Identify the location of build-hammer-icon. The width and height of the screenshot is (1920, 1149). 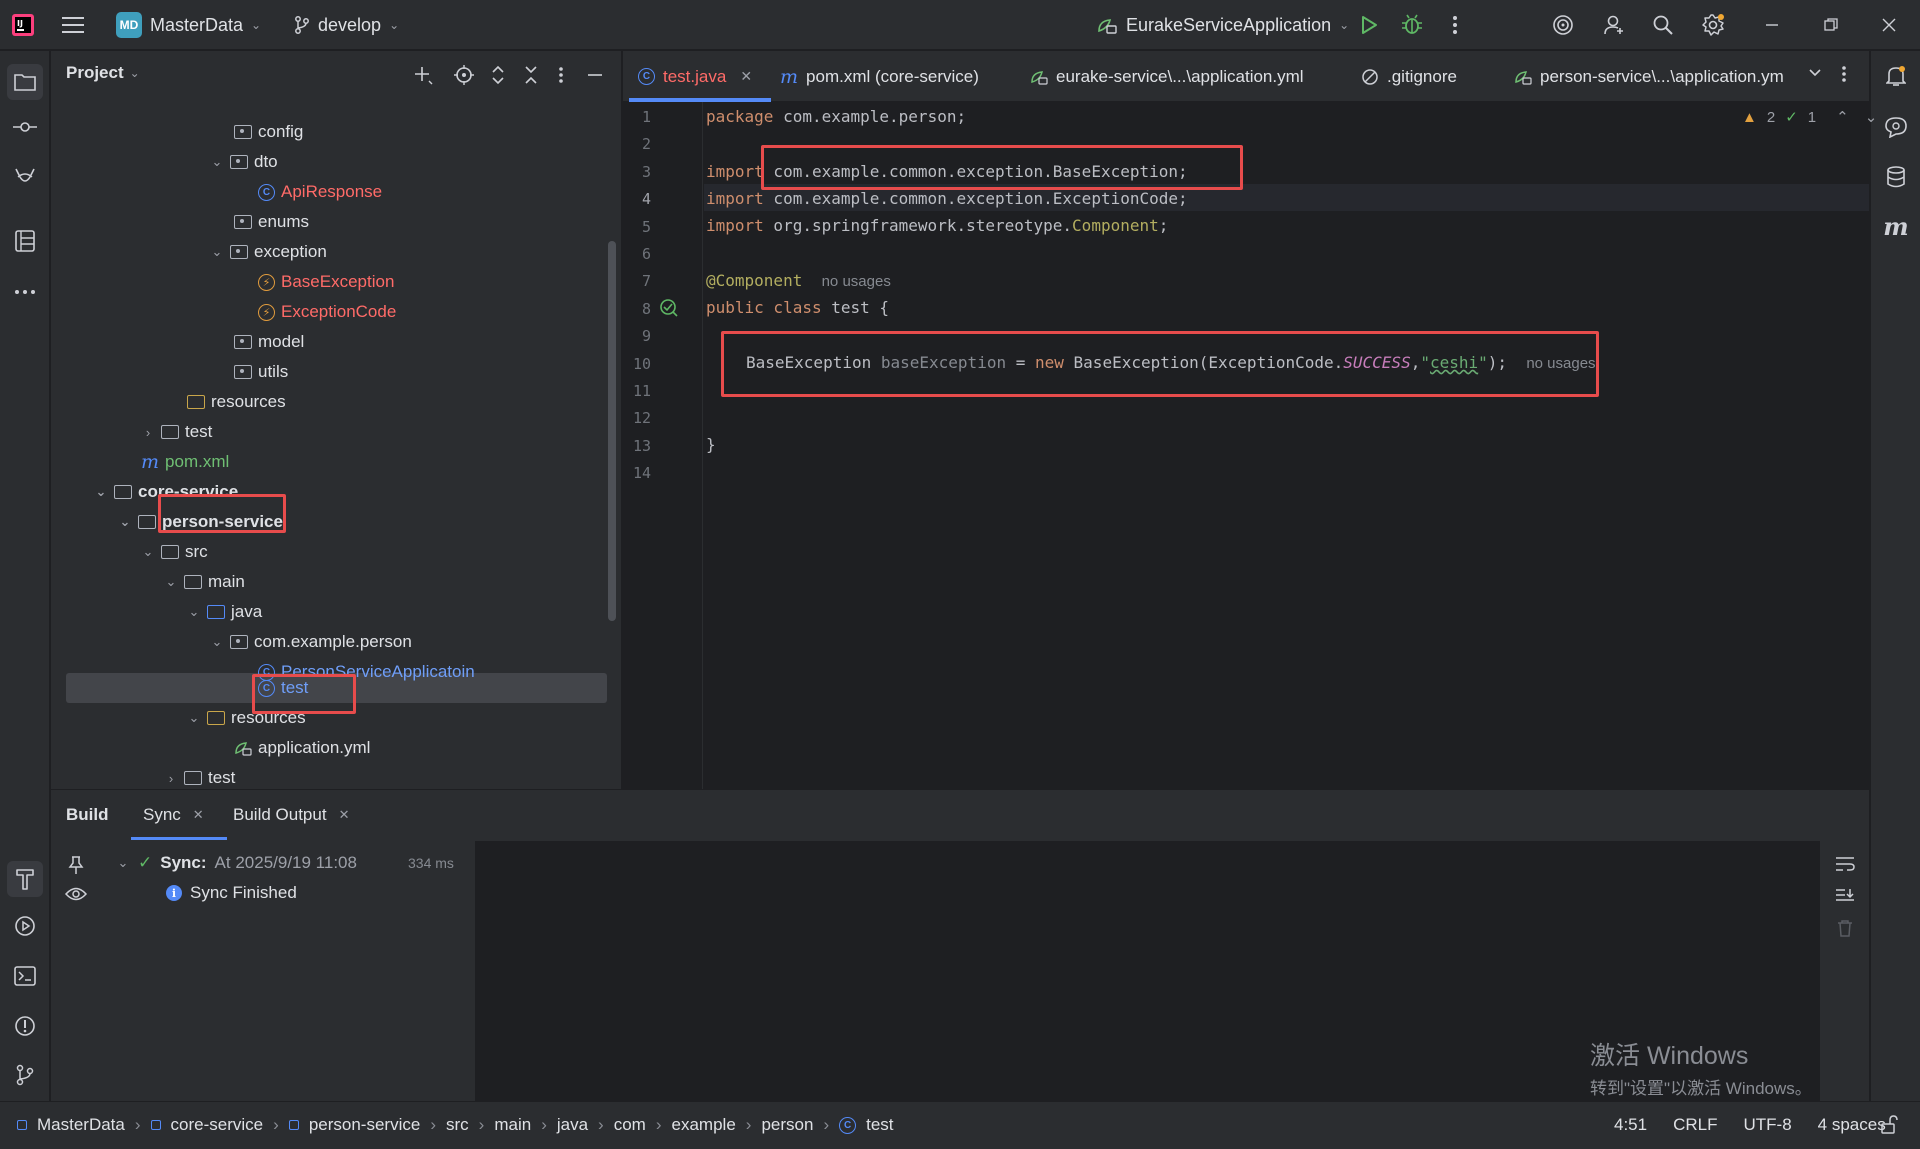
(25, 879).